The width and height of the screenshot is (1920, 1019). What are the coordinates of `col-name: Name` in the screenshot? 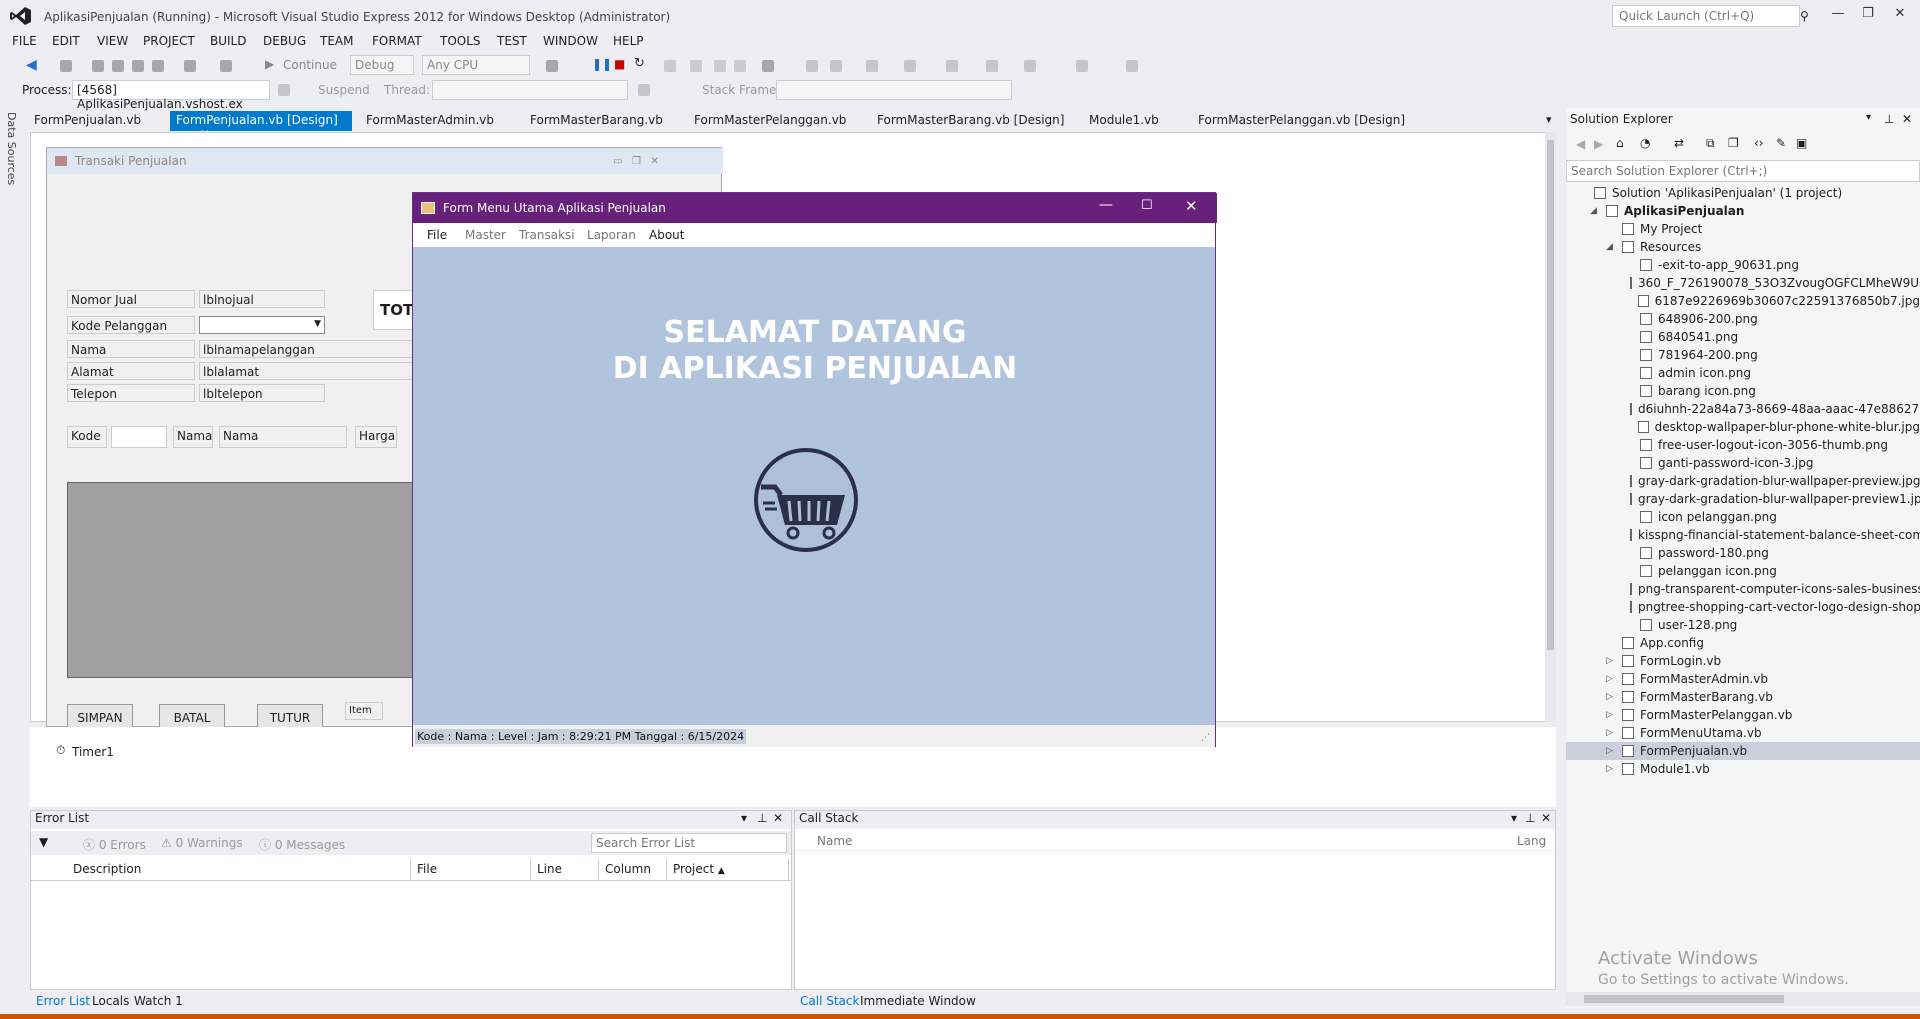 It's located at (834, 841).